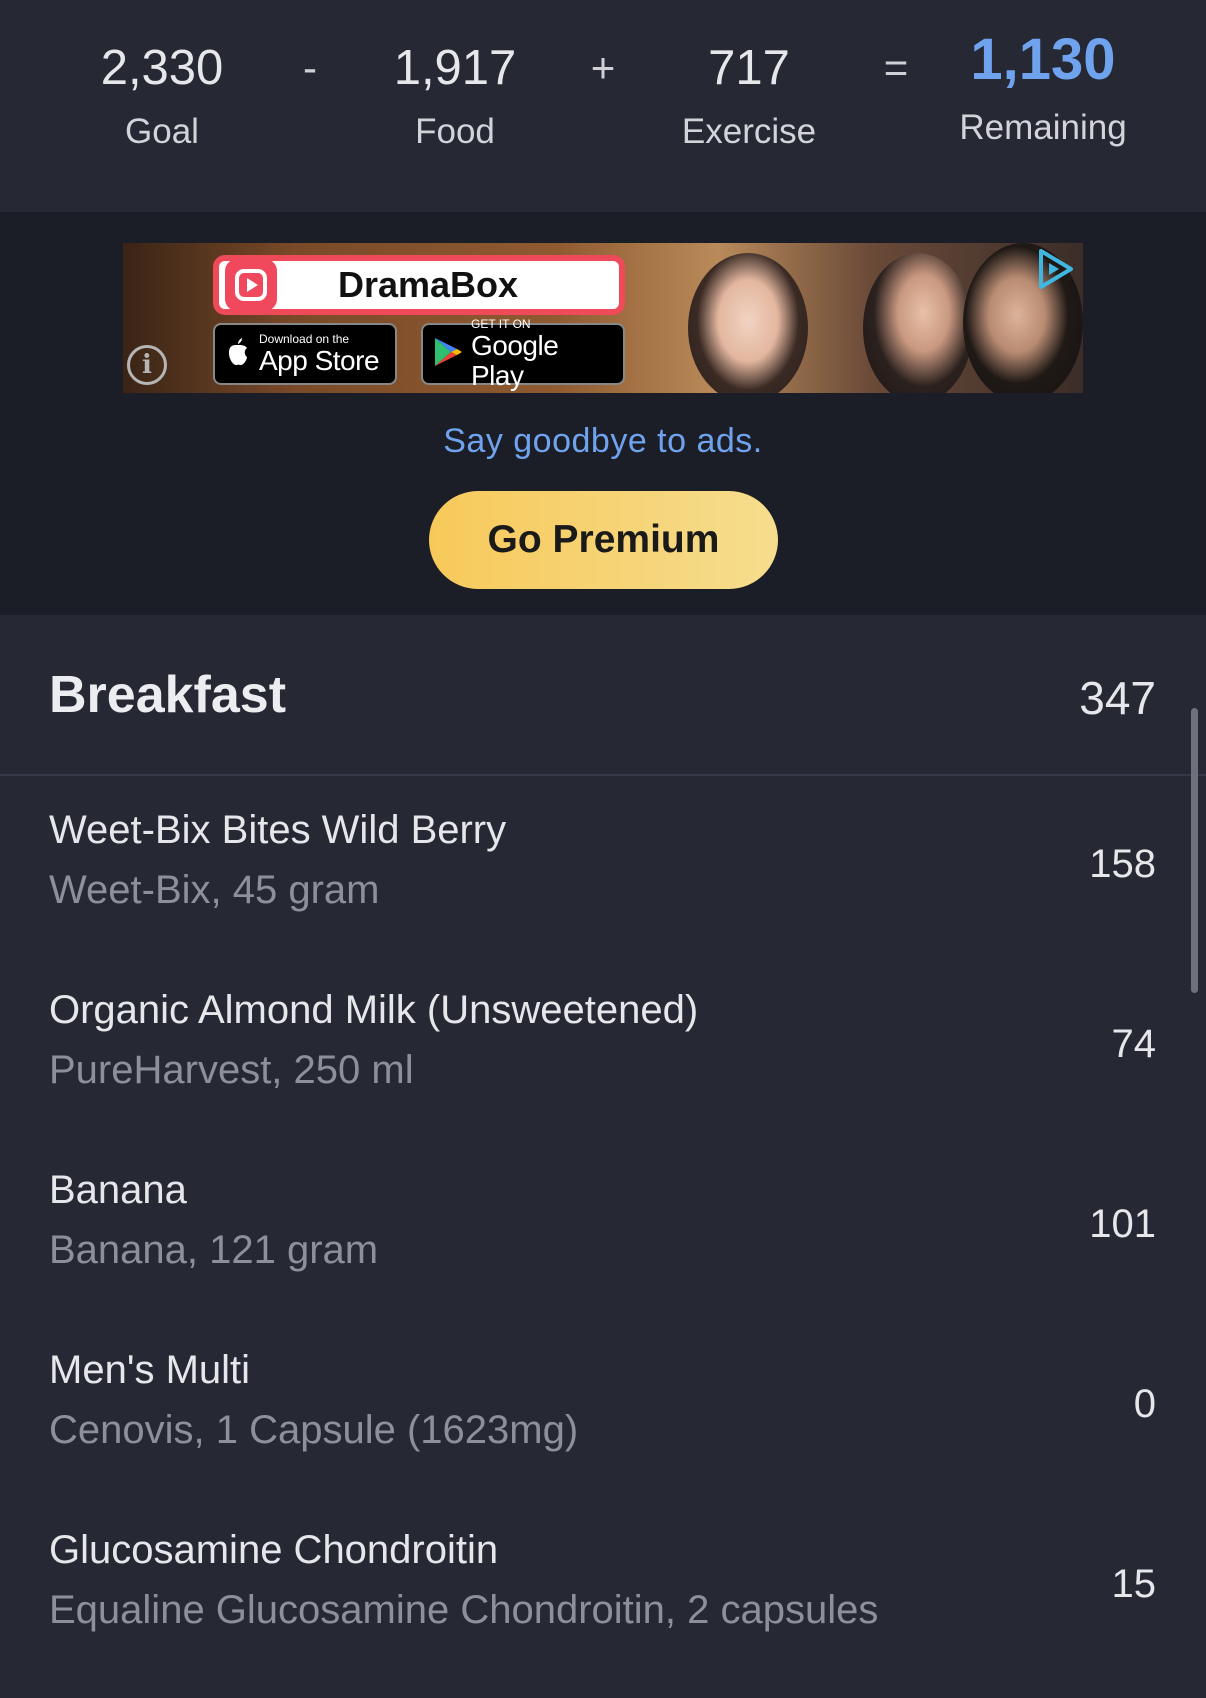  I want to click on remaining-column: 1,130 Remaining, so click(1043, 89).